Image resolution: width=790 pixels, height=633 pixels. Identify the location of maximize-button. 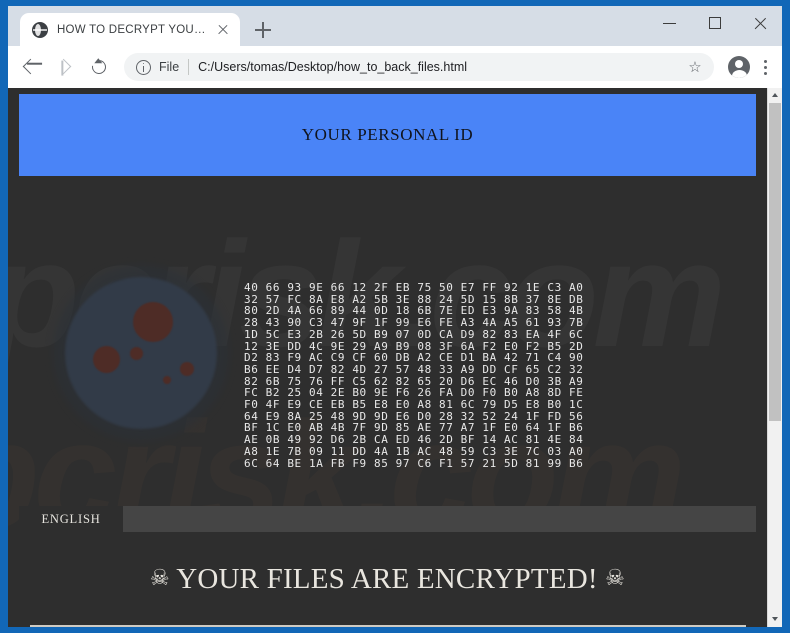
(714, 23).